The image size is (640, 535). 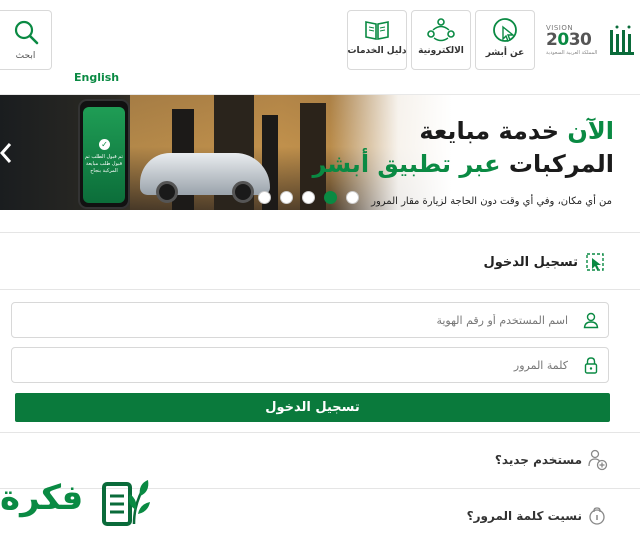 I want to click on username-input, so click(x=294, y=320).